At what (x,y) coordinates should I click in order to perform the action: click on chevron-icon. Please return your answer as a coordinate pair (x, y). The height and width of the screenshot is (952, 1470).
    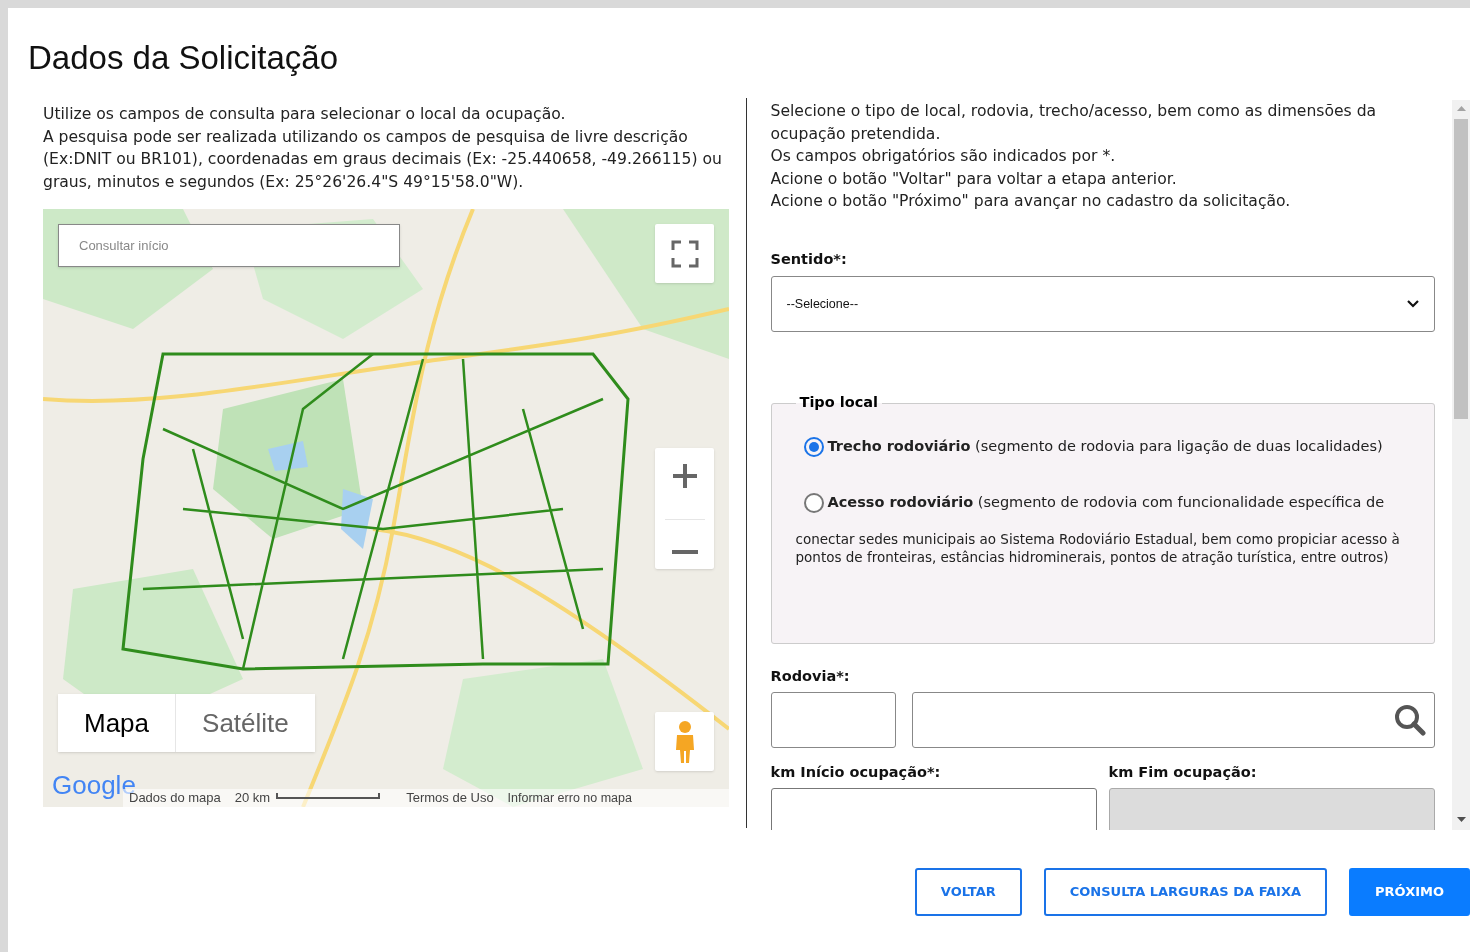
    Looking at the image, I should click on (1412, 304).